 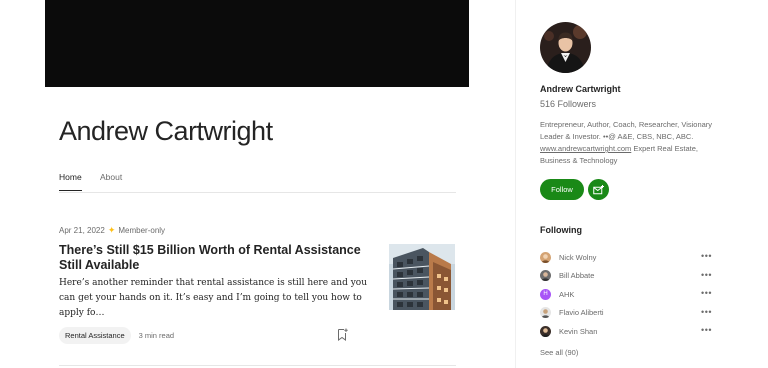 I want to click on post-divider, so click(x=257, y=365).